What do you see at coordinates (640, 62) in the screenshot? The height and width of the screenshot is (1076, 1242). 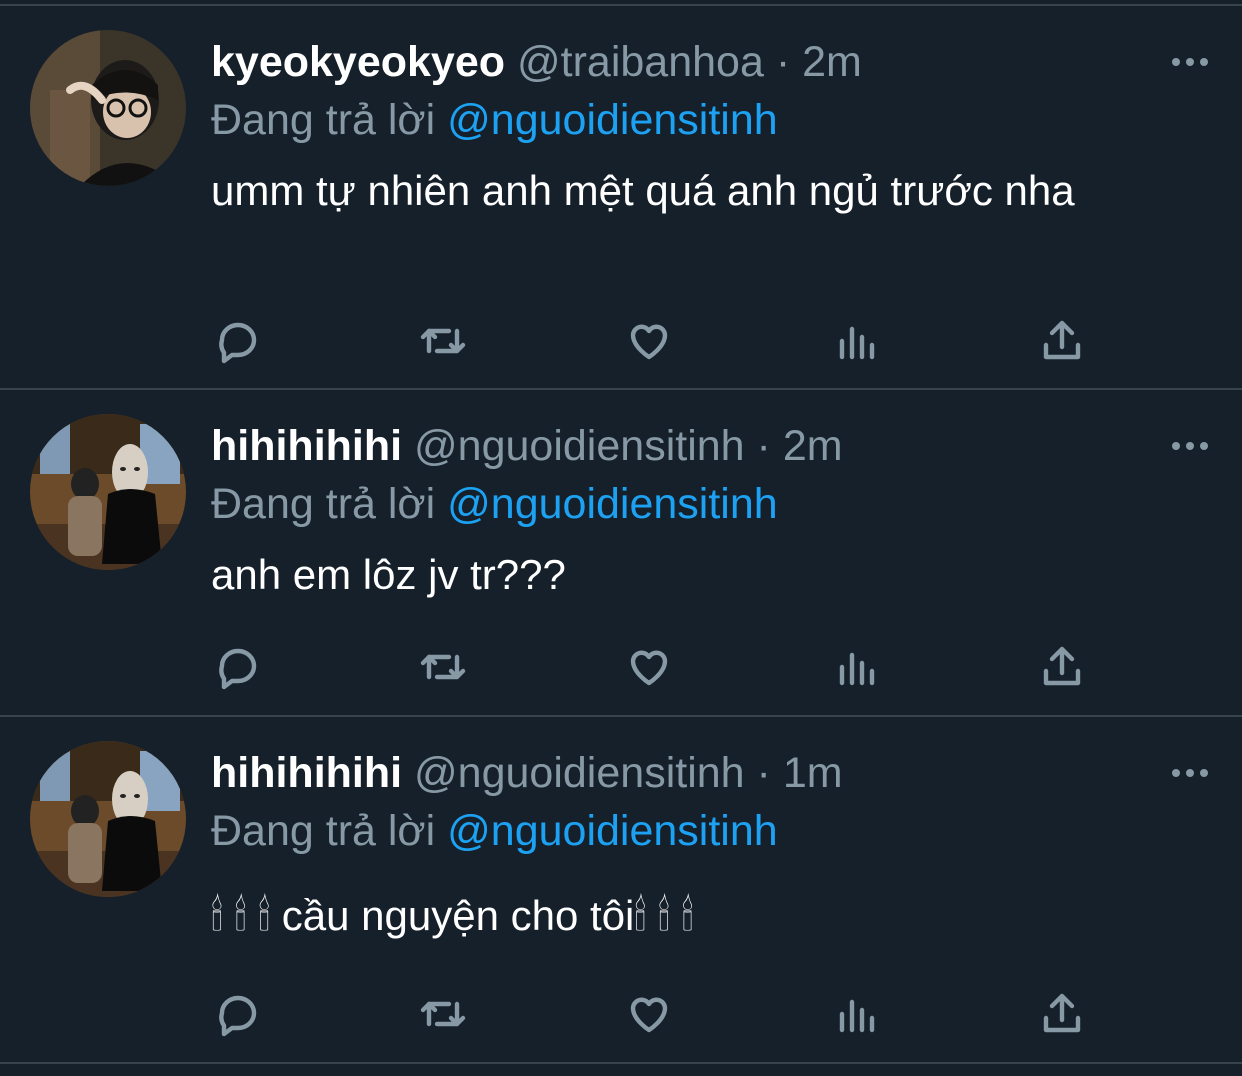 I see `user-handle: @traibanhoa` at bounding box center [640, 62].